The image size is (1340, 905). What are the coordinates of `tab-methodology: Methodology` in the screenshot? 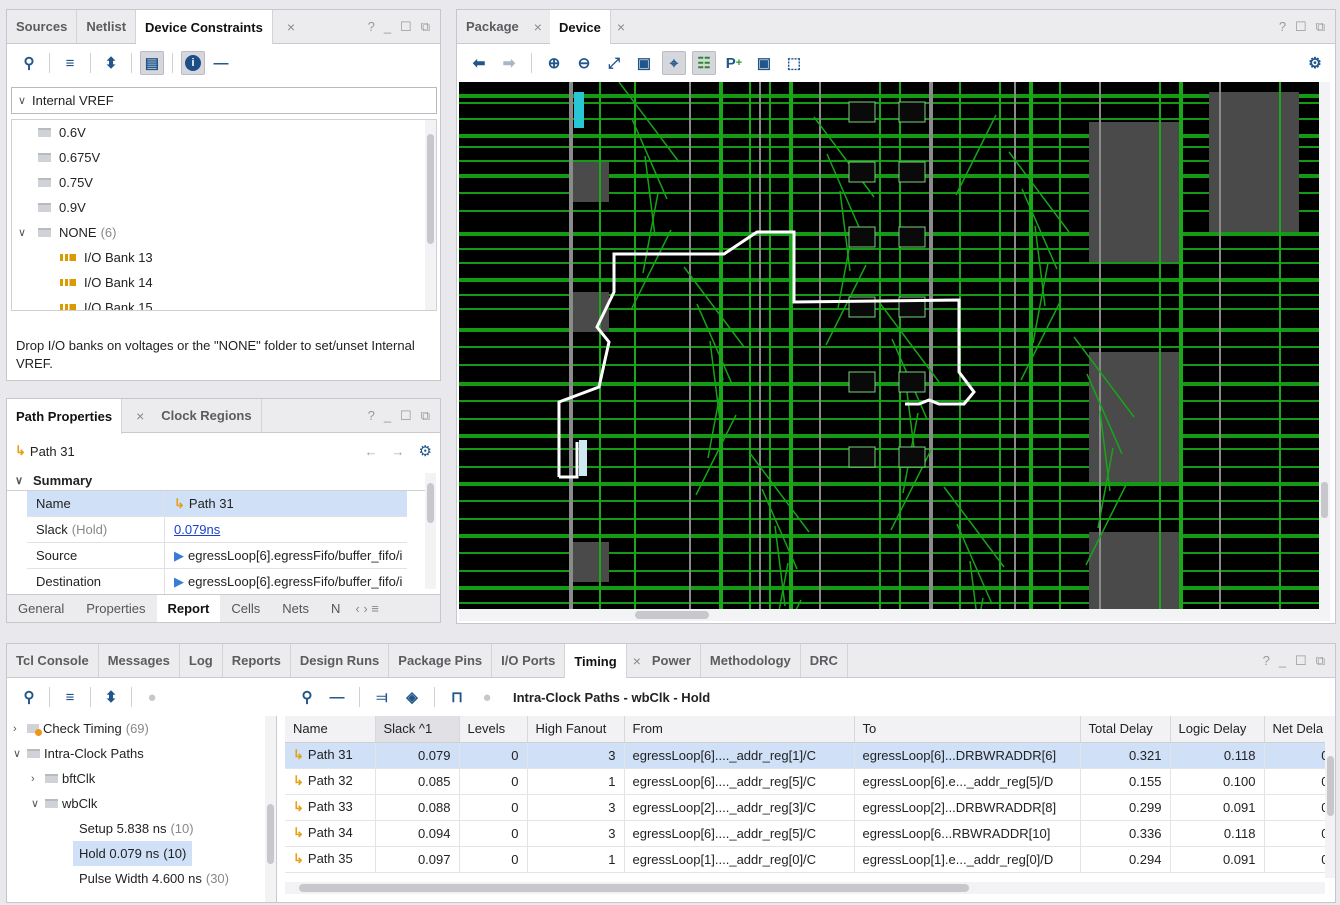 It's located at (751, 660).